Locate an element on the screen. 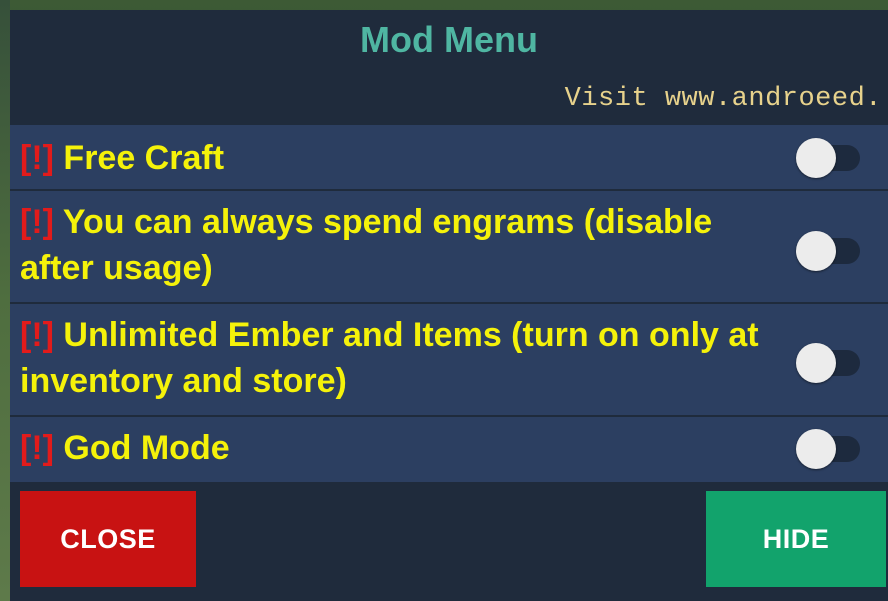 This screenshot has height=601, width=888. close-button: CLOSE is located at coordinates (108, 539).